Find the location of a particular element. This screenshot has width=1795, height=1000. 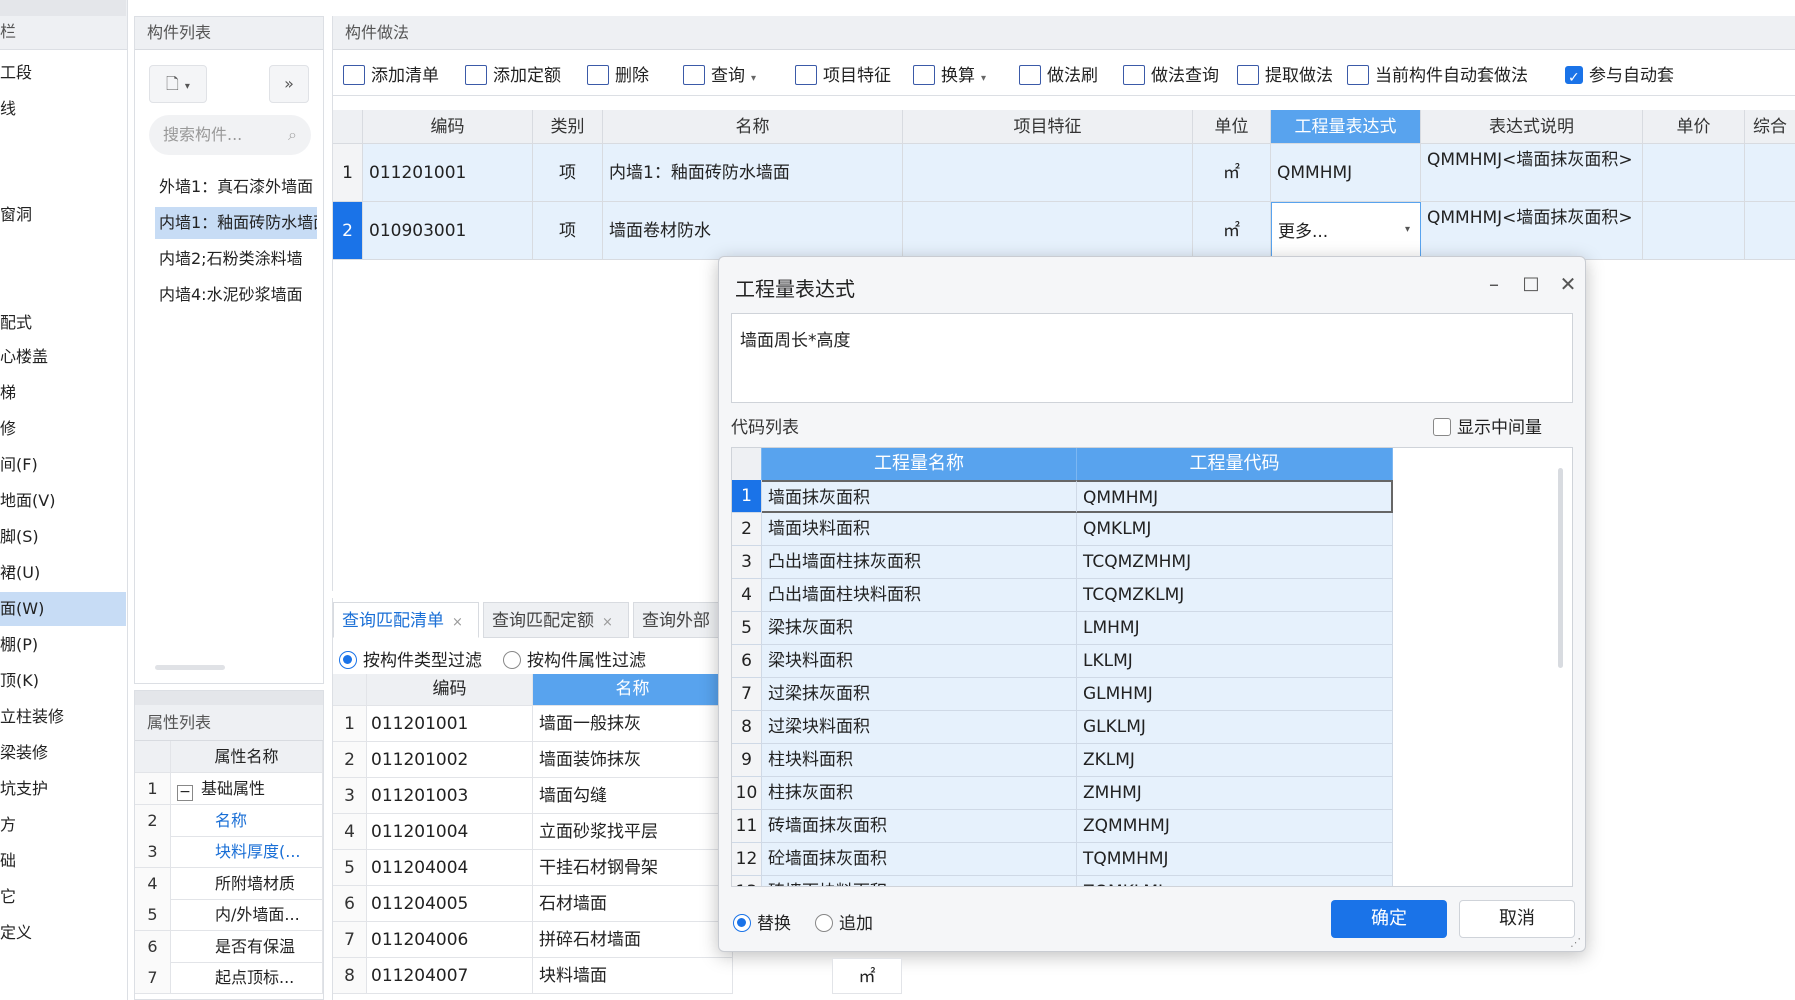

auto-apply-checkbox: 参与自动套 is located at coordinates (1619, 77).